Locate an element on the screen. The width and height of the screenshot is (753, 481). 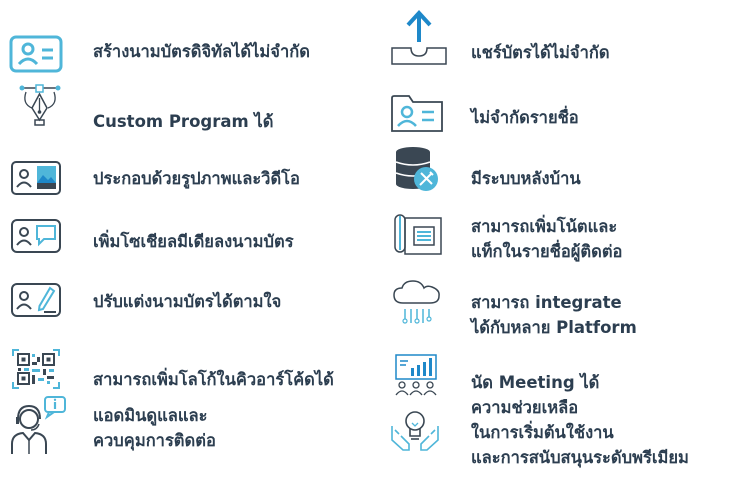
edit-card-icon is located at coordinates (36, 300).